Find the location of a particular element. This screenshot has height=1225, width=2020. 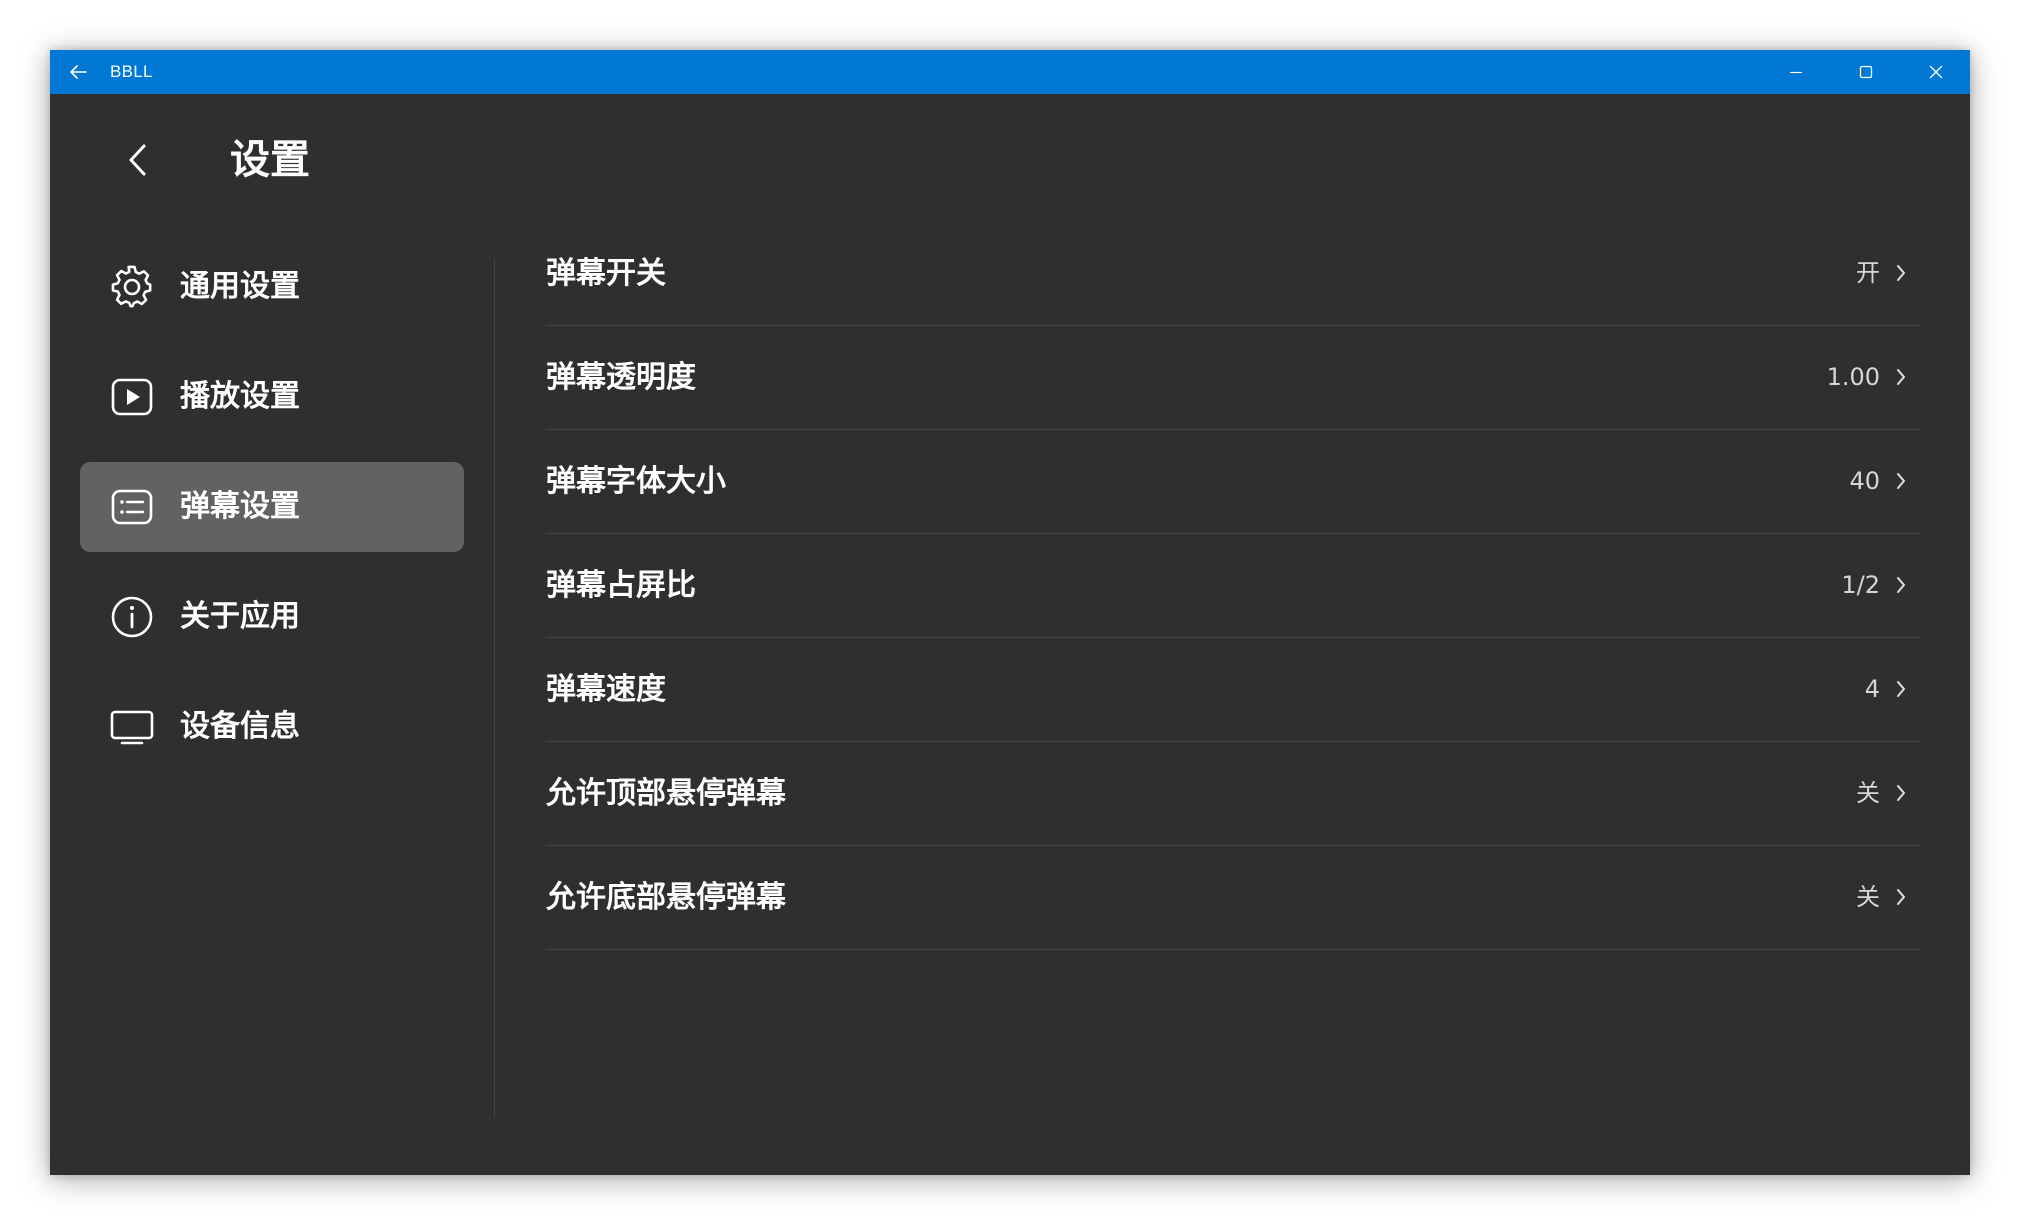

minimize-icon is located at coordinates (1796, 72).